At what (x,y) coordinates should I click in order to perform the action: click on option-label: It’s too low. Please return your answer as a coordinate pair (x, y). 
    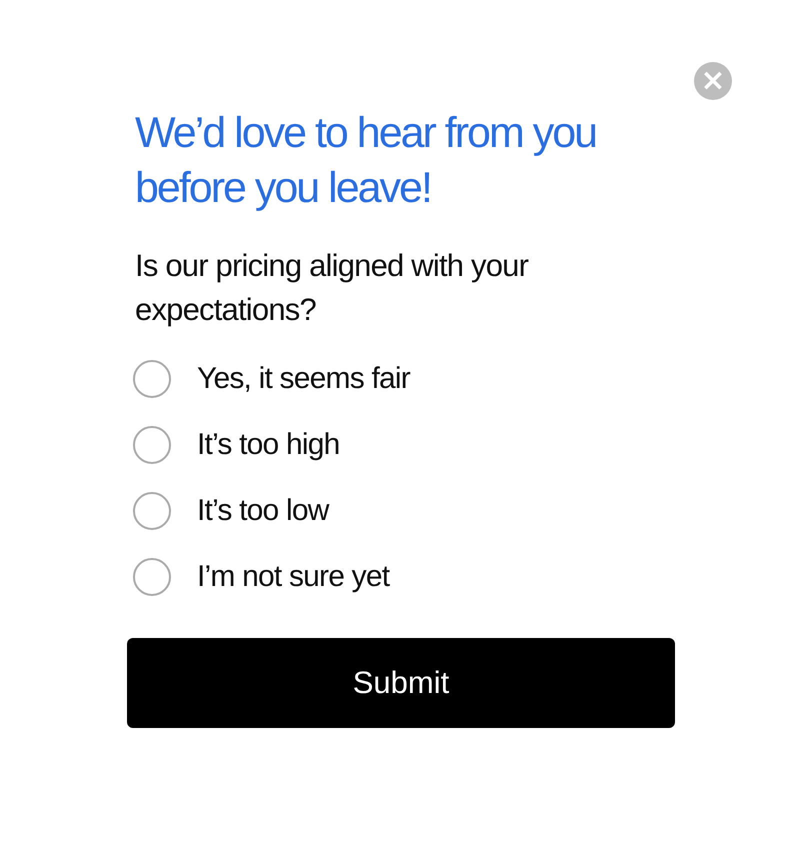
    Looking at the image, I should click on (263, 511).